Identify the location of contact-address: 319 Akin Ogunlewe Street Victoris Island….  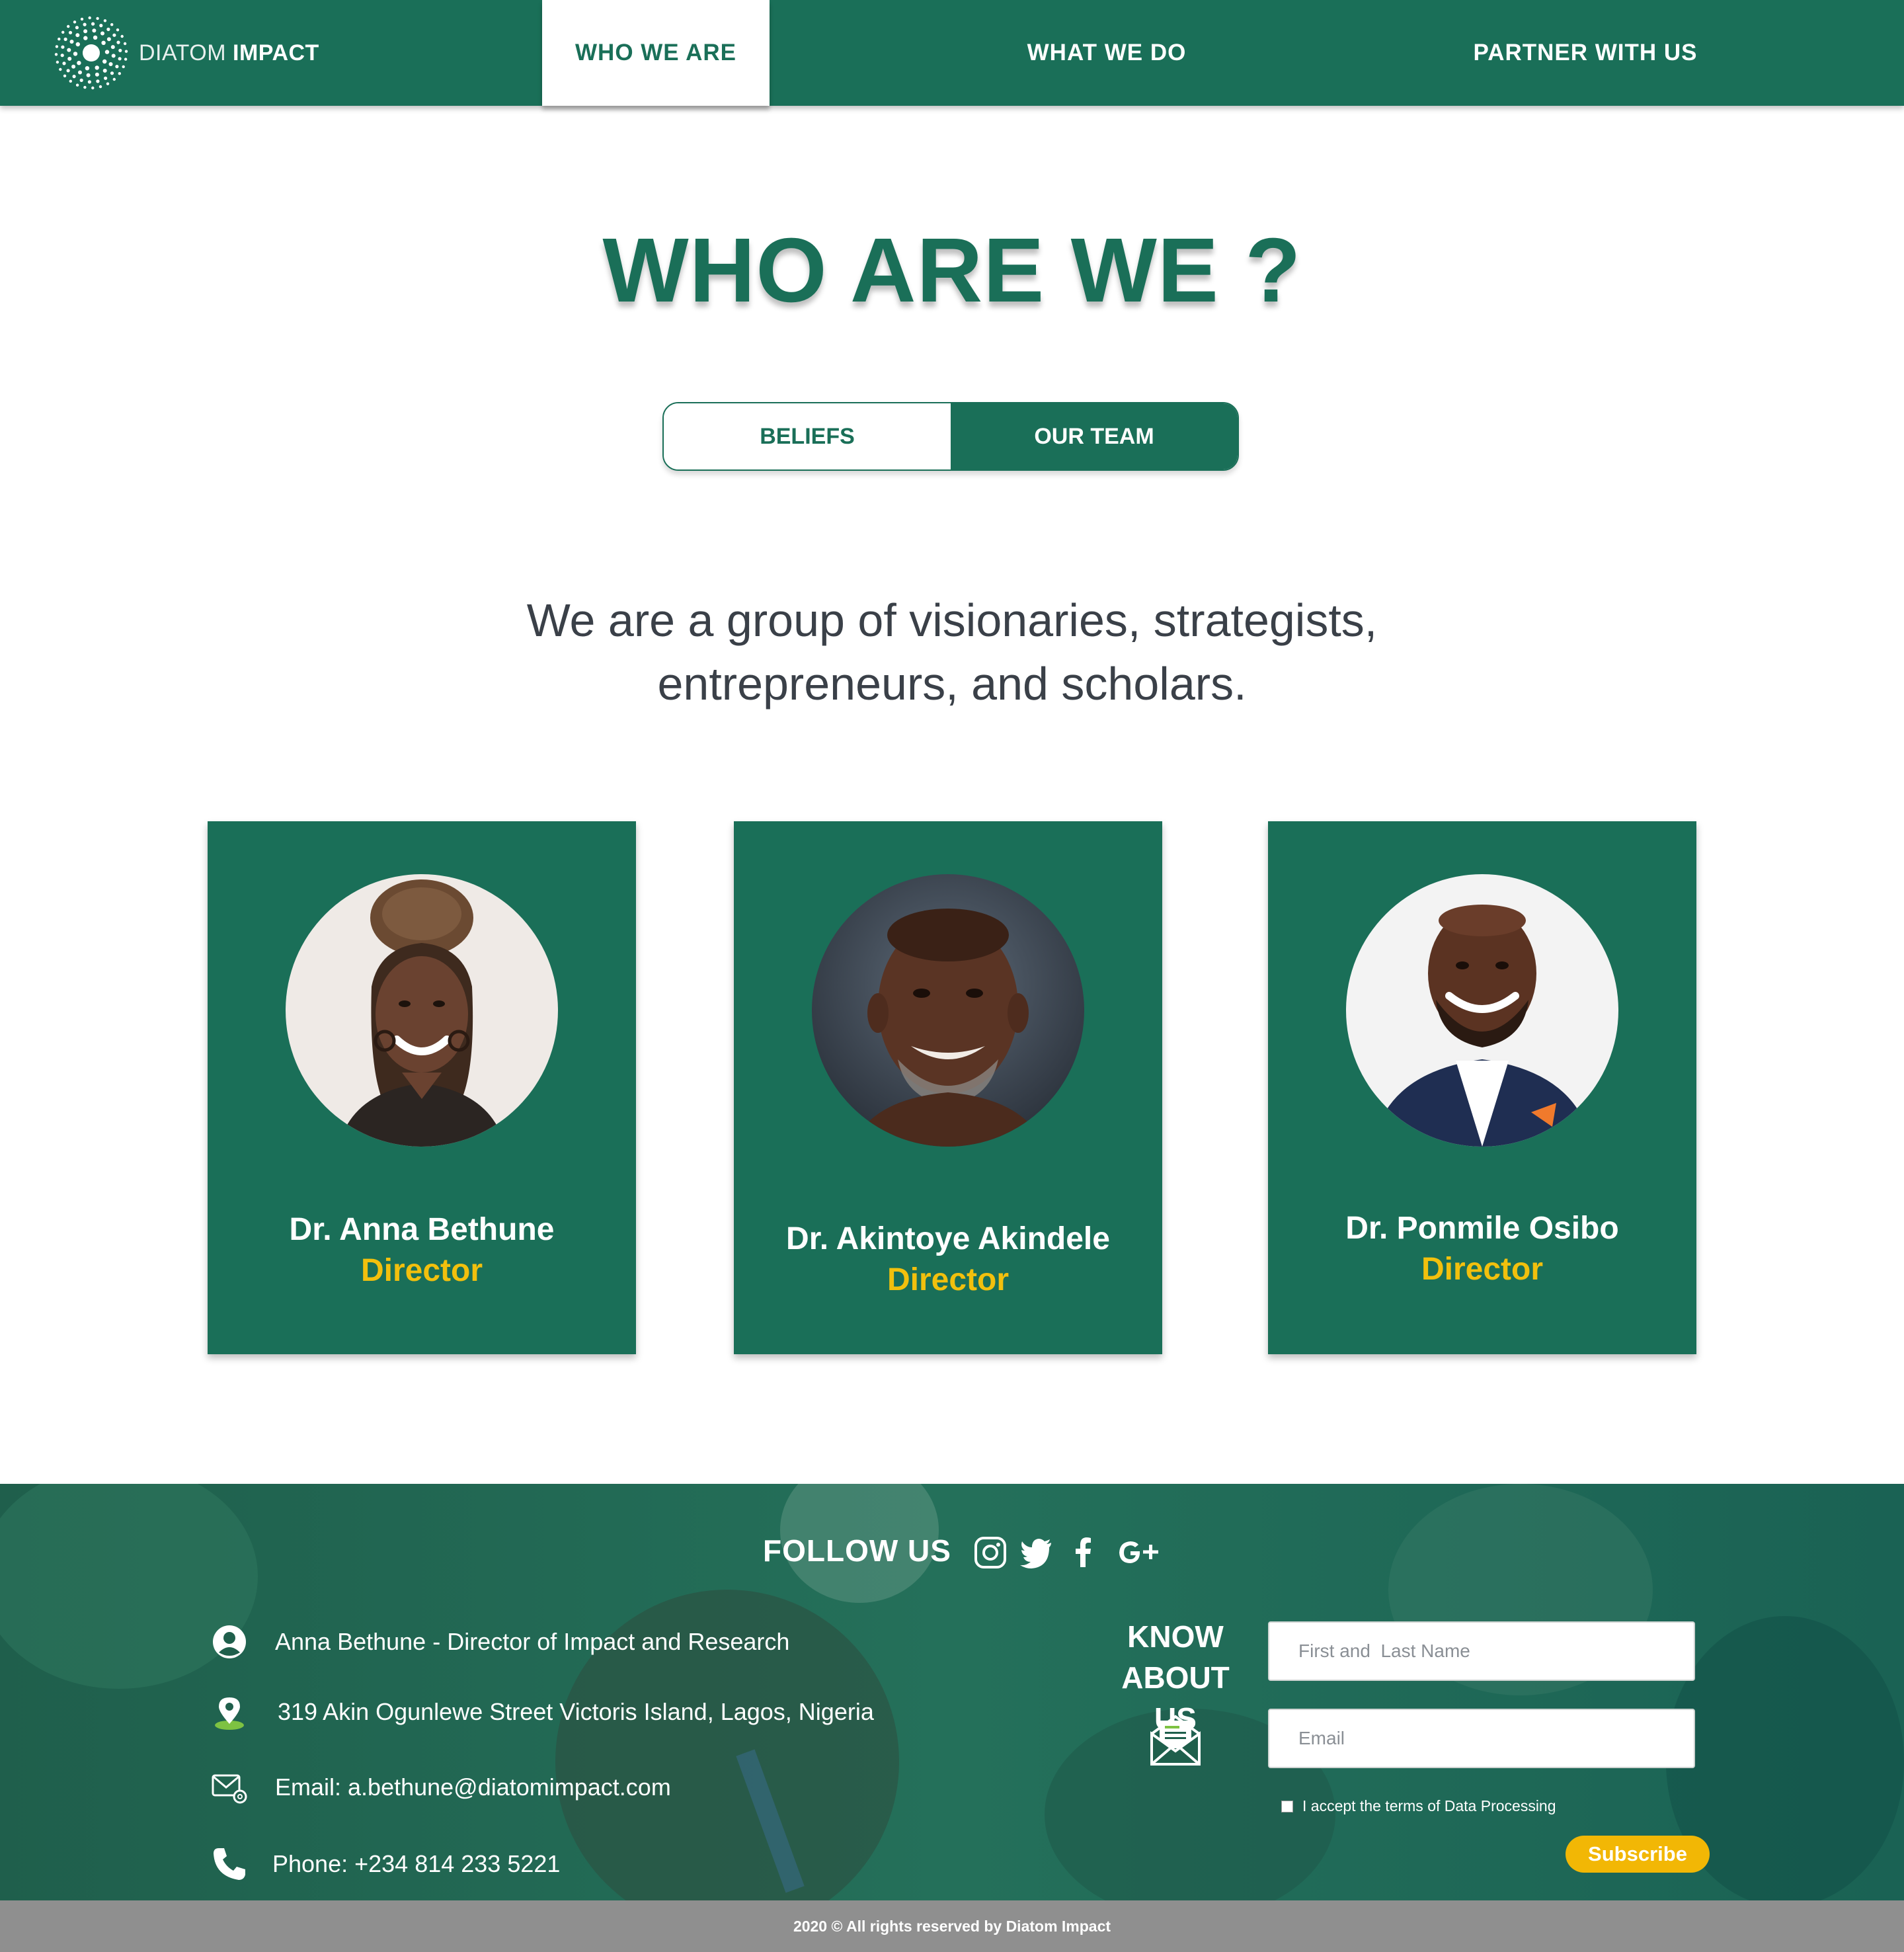
(542, 1712).